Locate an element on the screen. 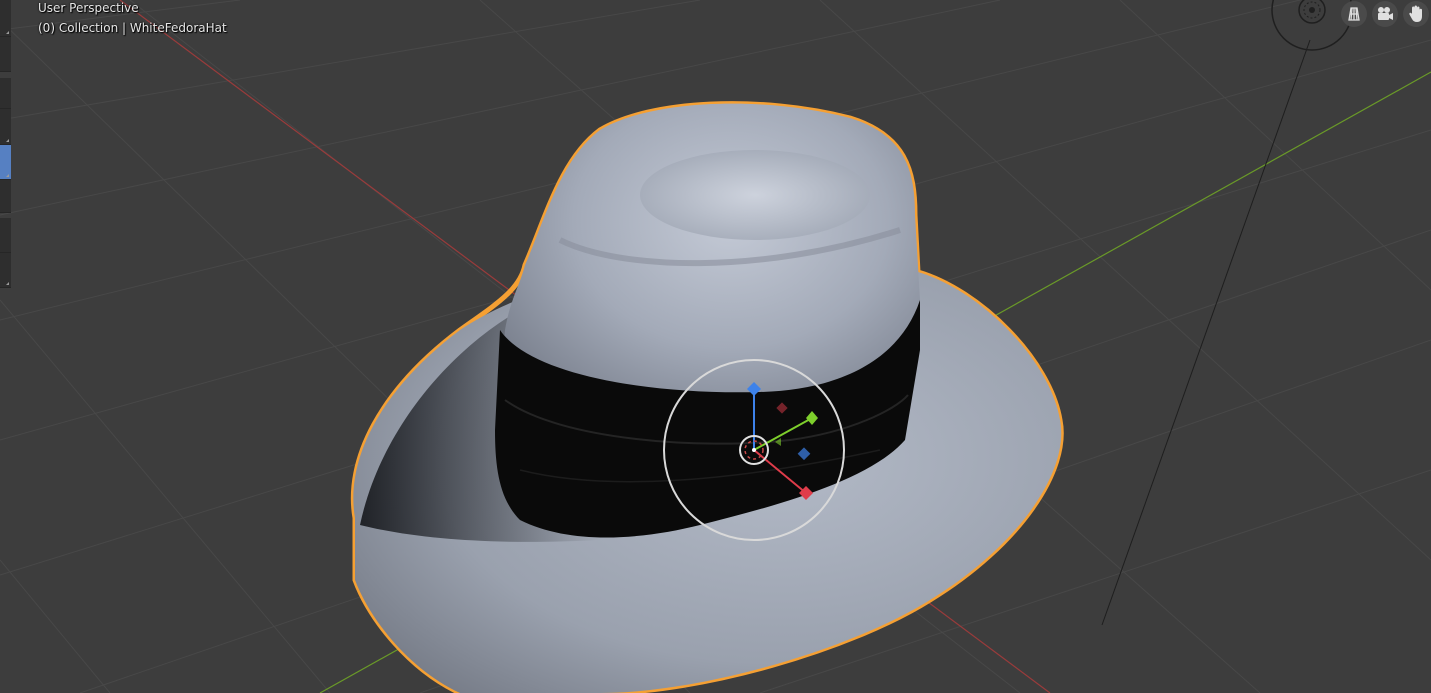 Image resolution: width=1431 pixels, height=693 pixels. grid-view-icon is located at coordinates (1354, 14).